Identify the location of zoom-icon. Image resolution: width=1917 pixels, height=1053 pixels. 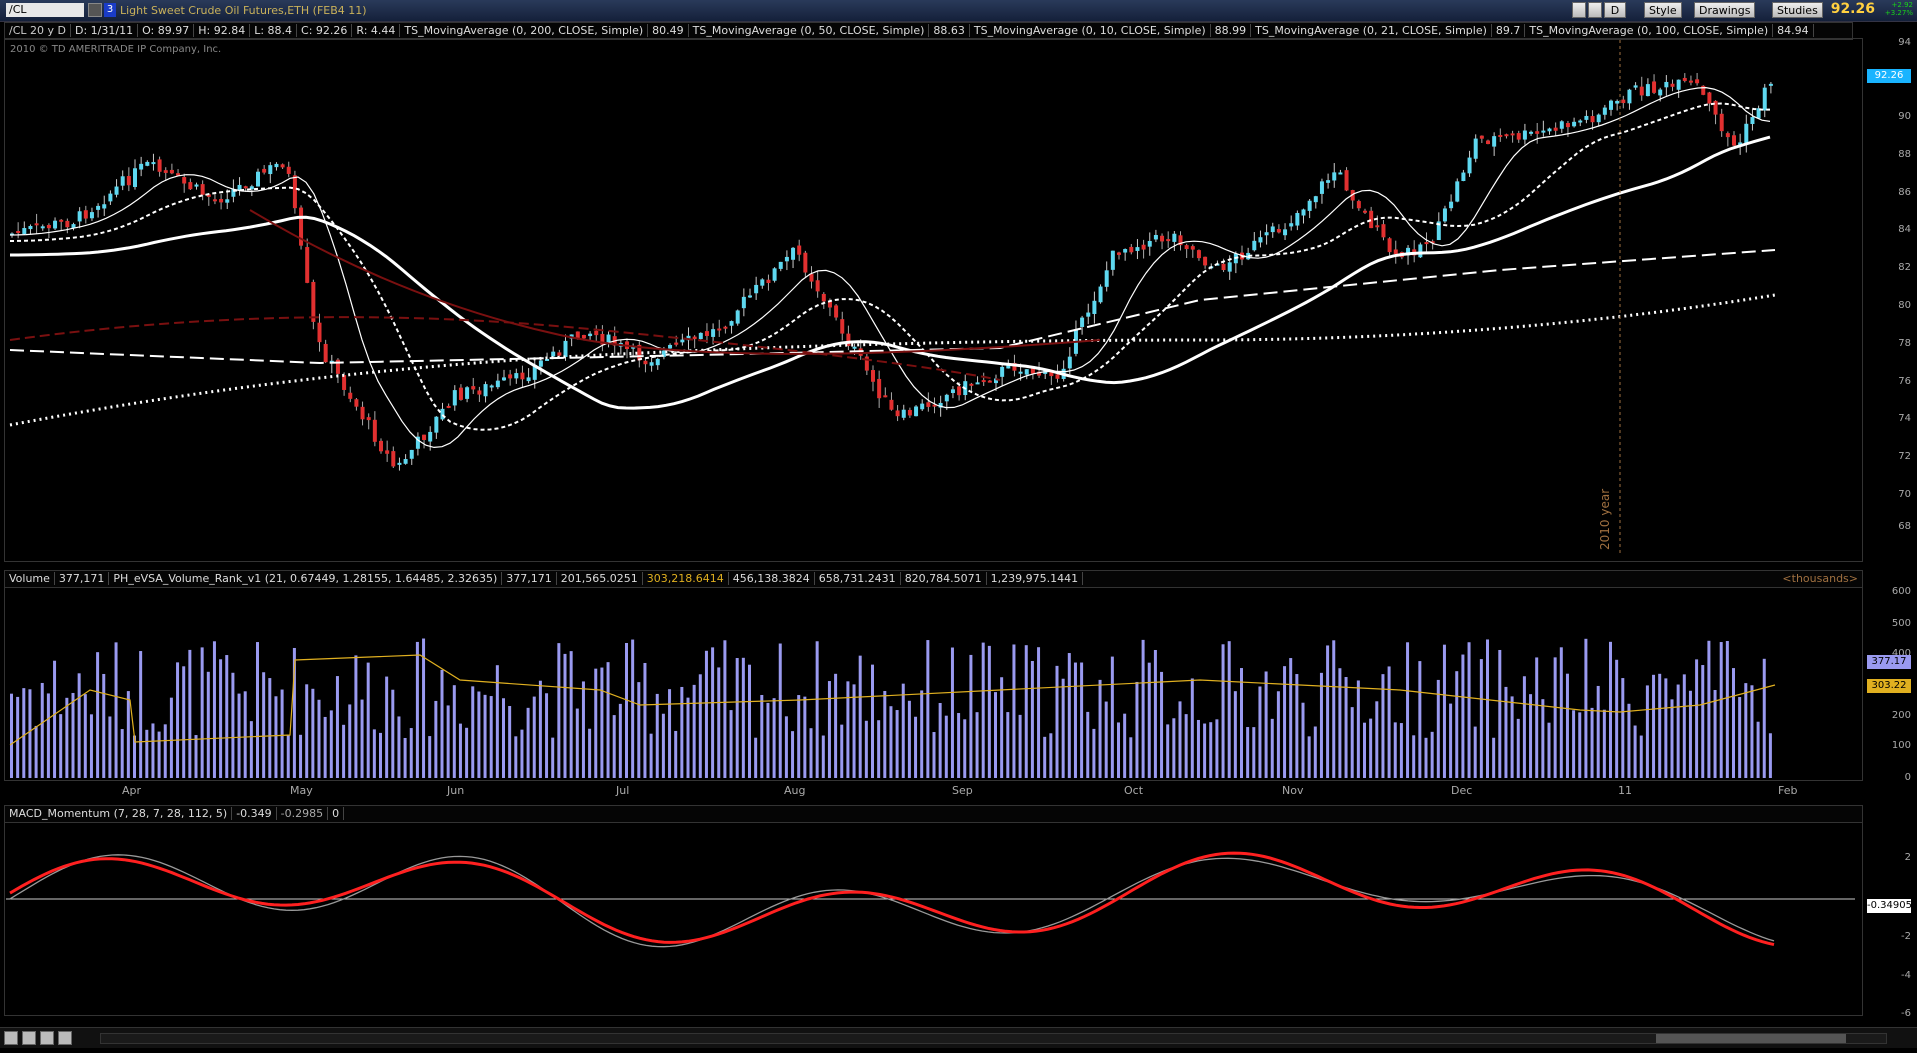
(29, 1038).